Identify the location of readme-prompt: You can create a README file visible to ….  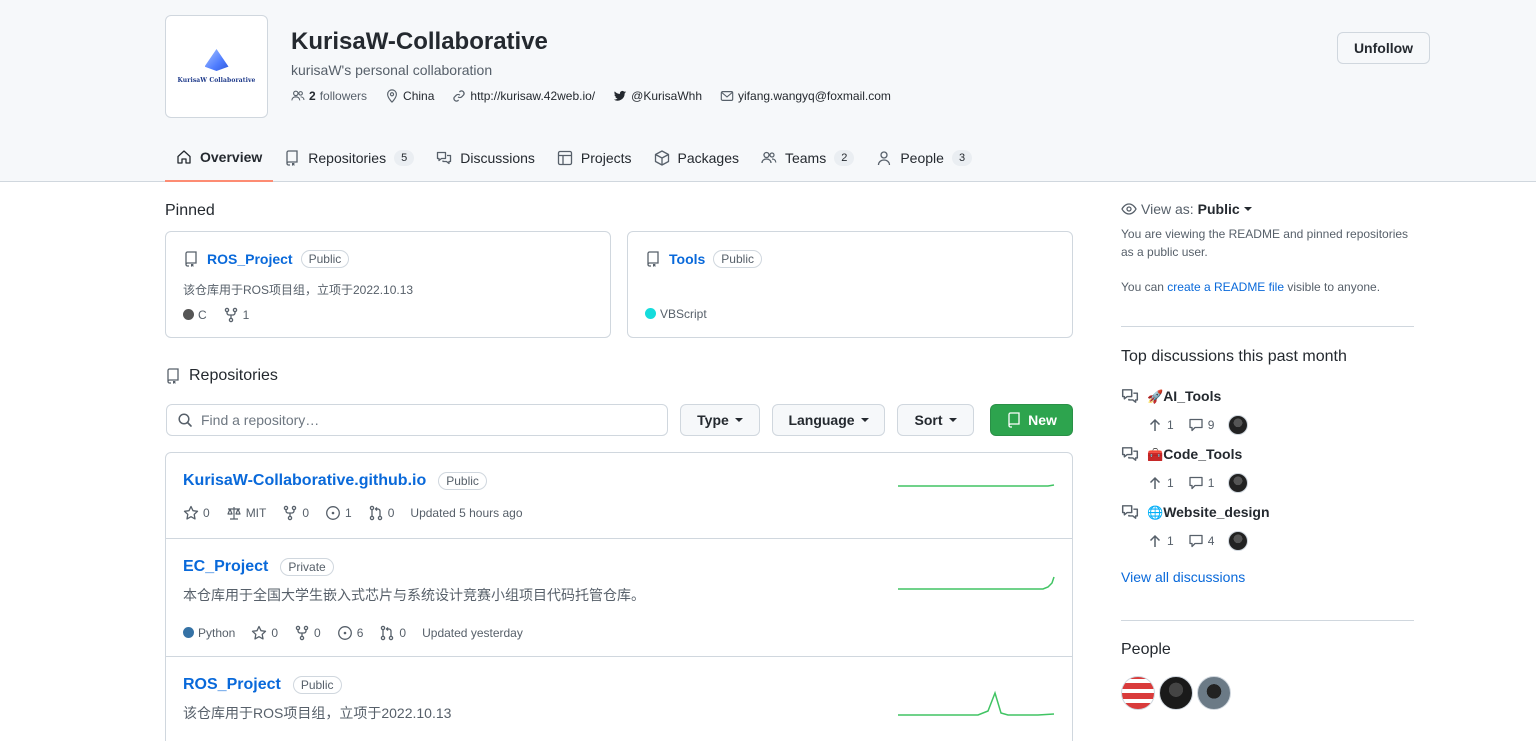
(1267, 287).